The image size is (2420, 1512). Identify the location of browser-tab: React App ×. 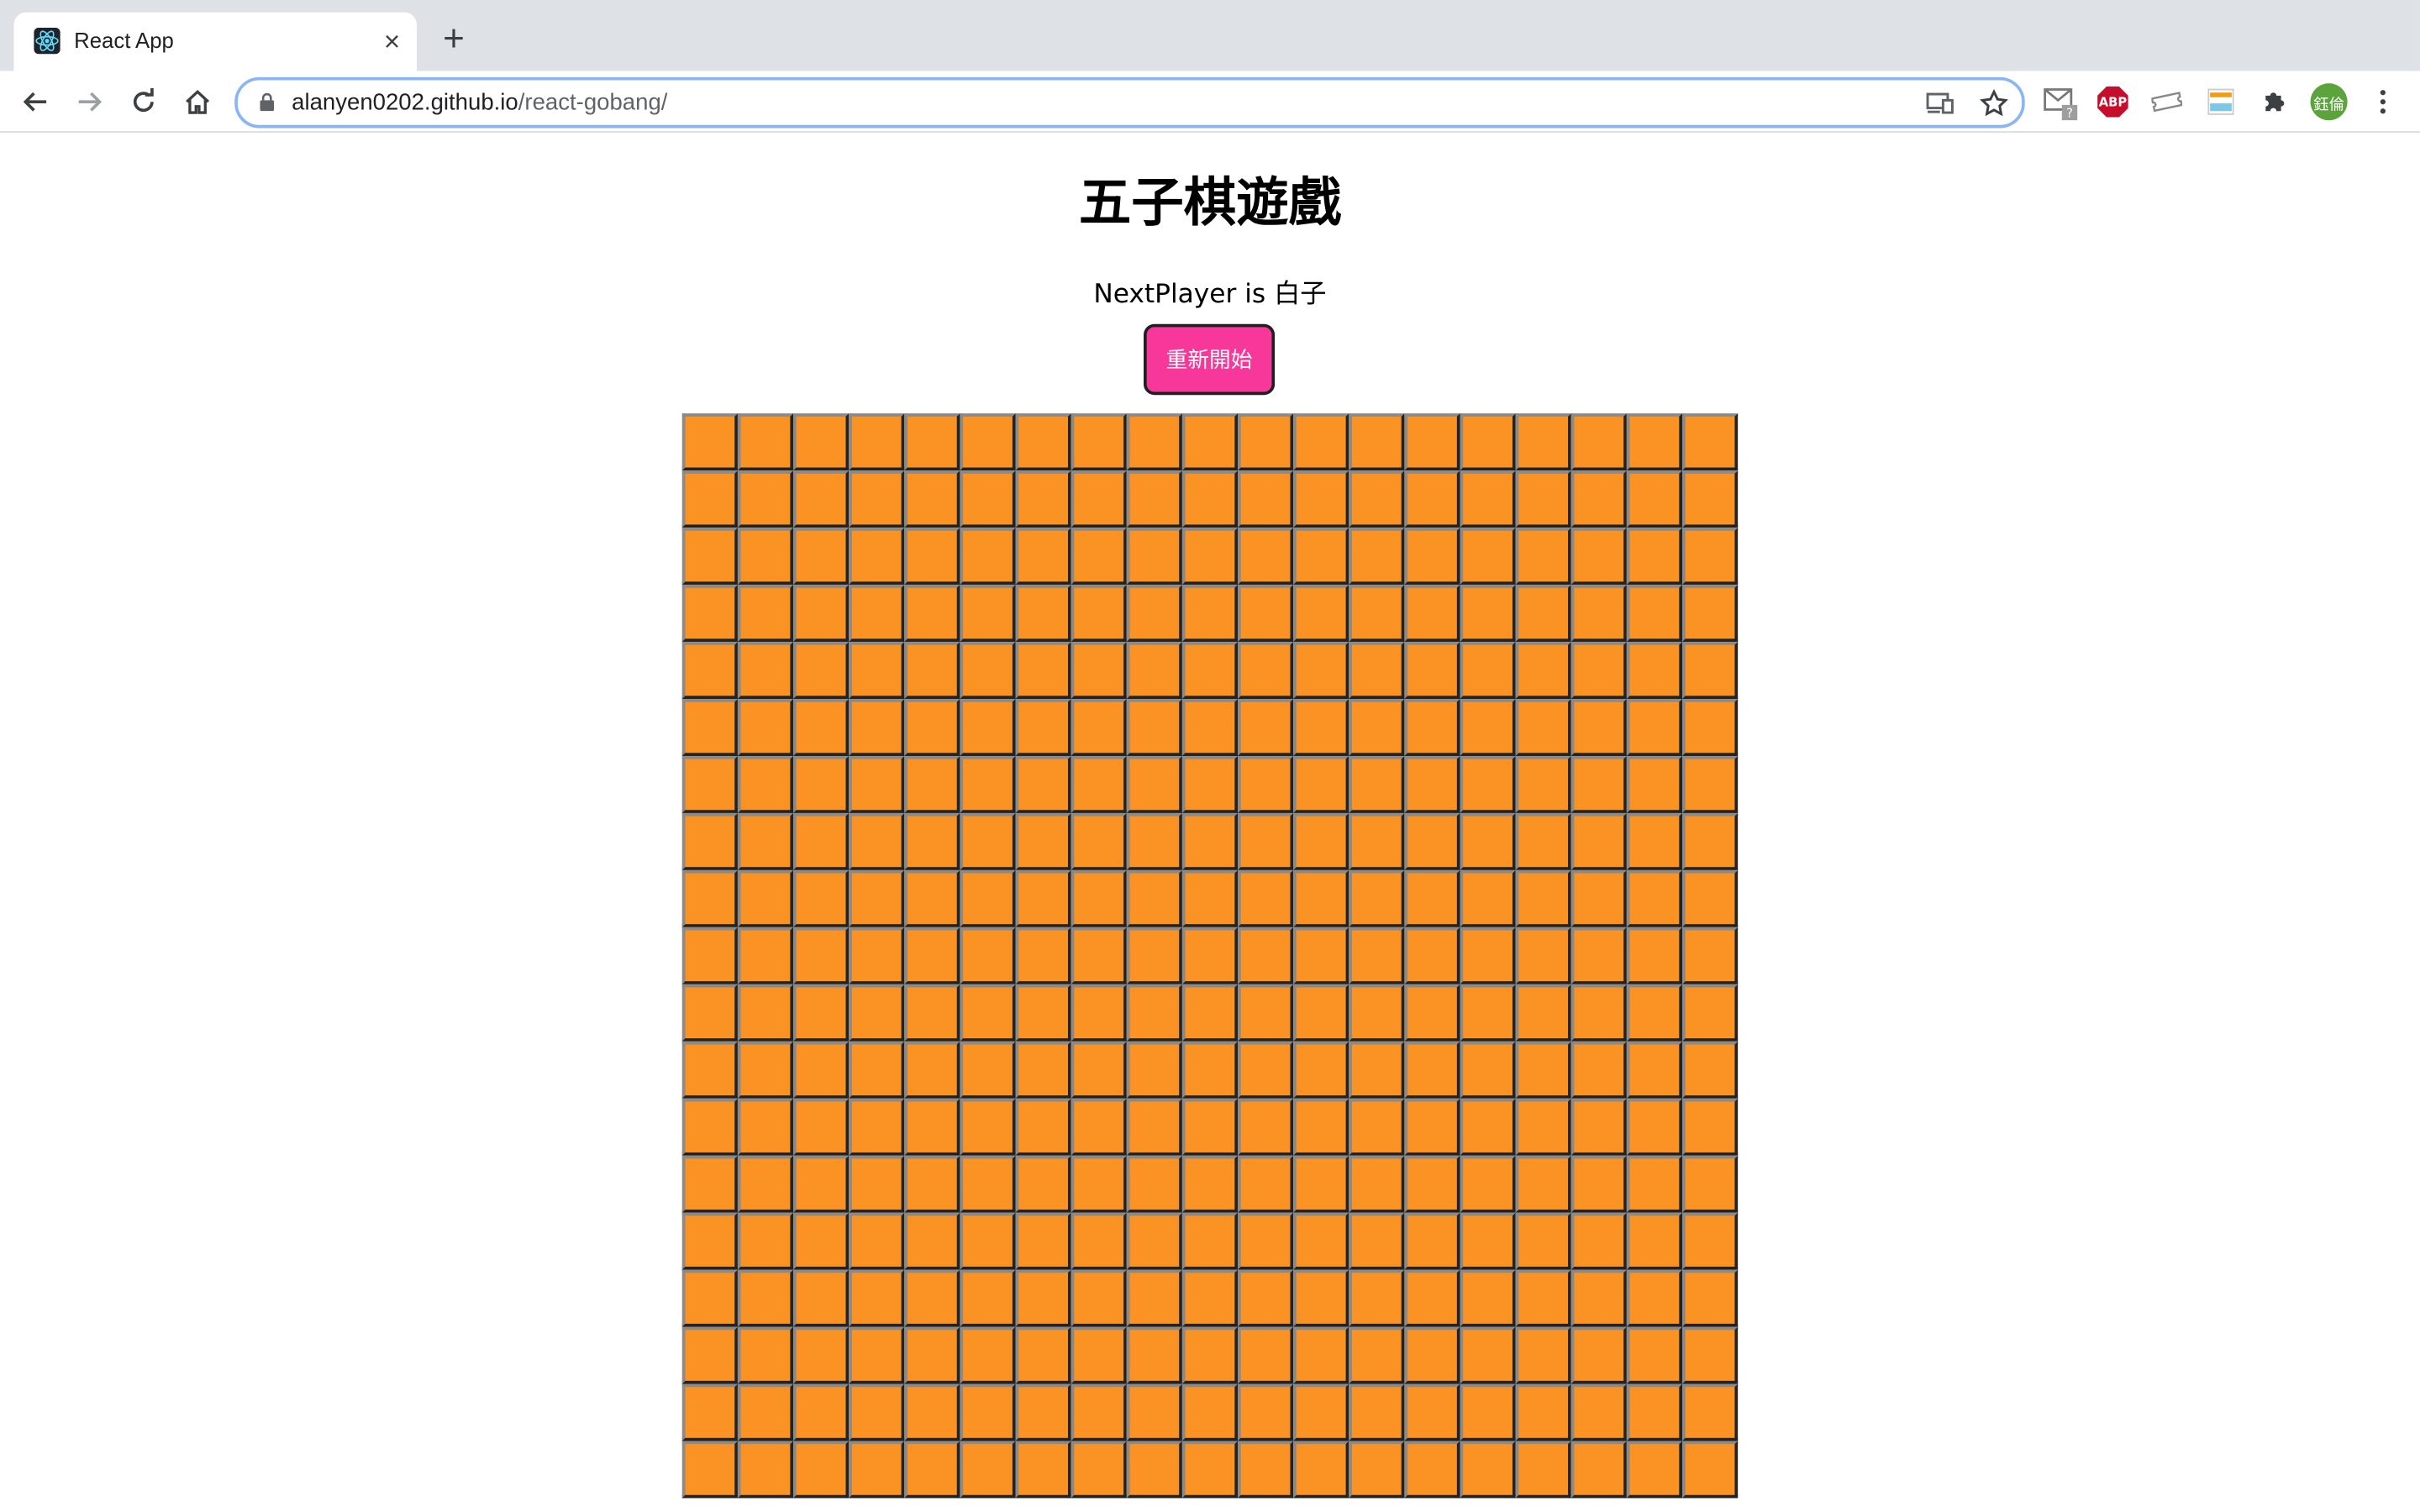
(215, 41).